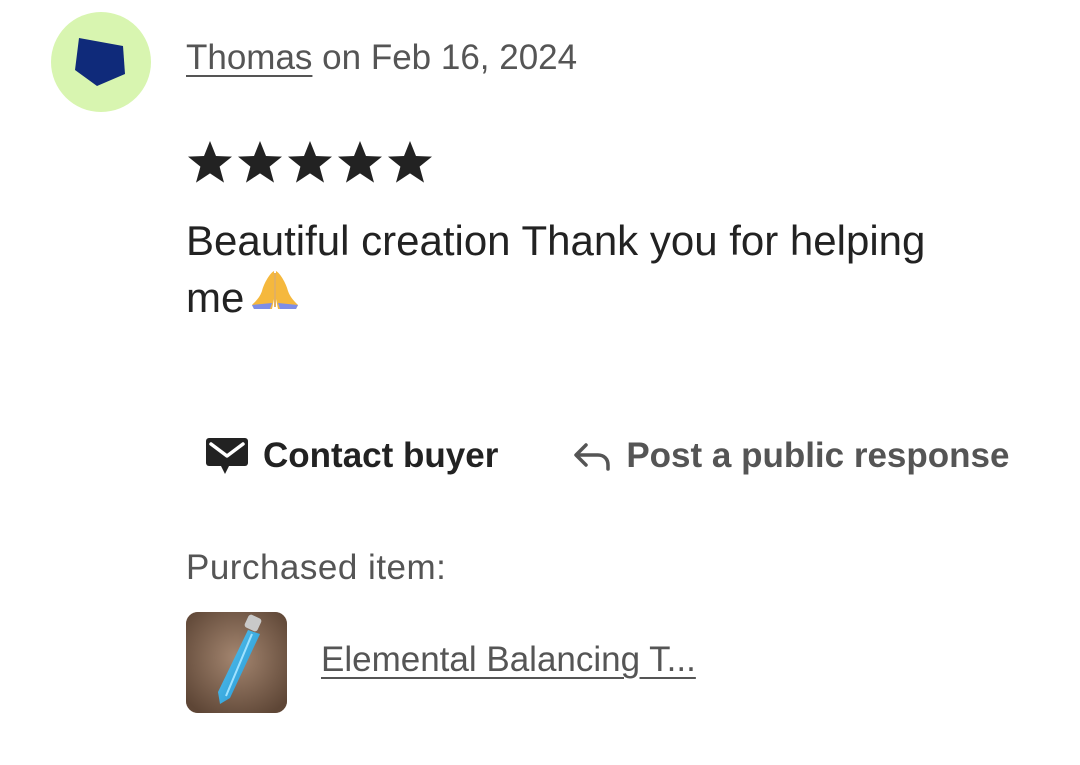  Describe the element at coordinates (227, 456) in the screenshot. I see `mail-icon` at that location.